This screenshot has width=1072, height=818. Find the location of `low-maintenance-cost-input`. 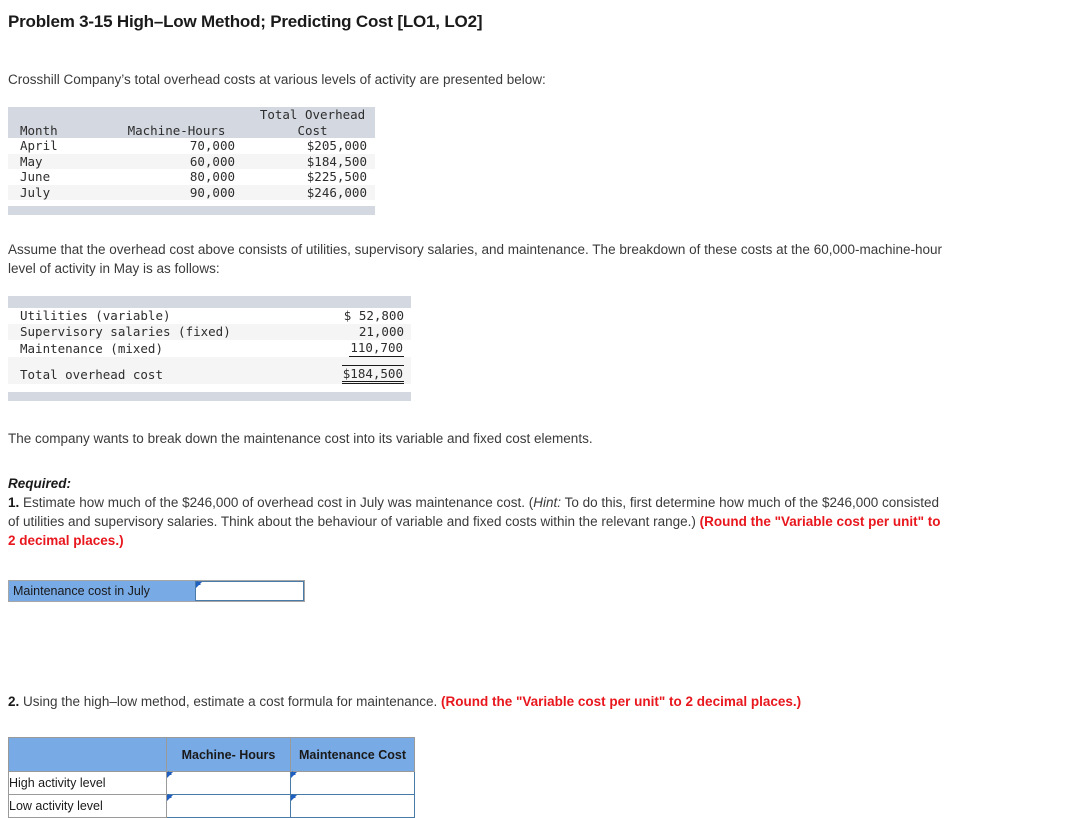

low-maintenance-cost-input is located at coordinates (352, 806).